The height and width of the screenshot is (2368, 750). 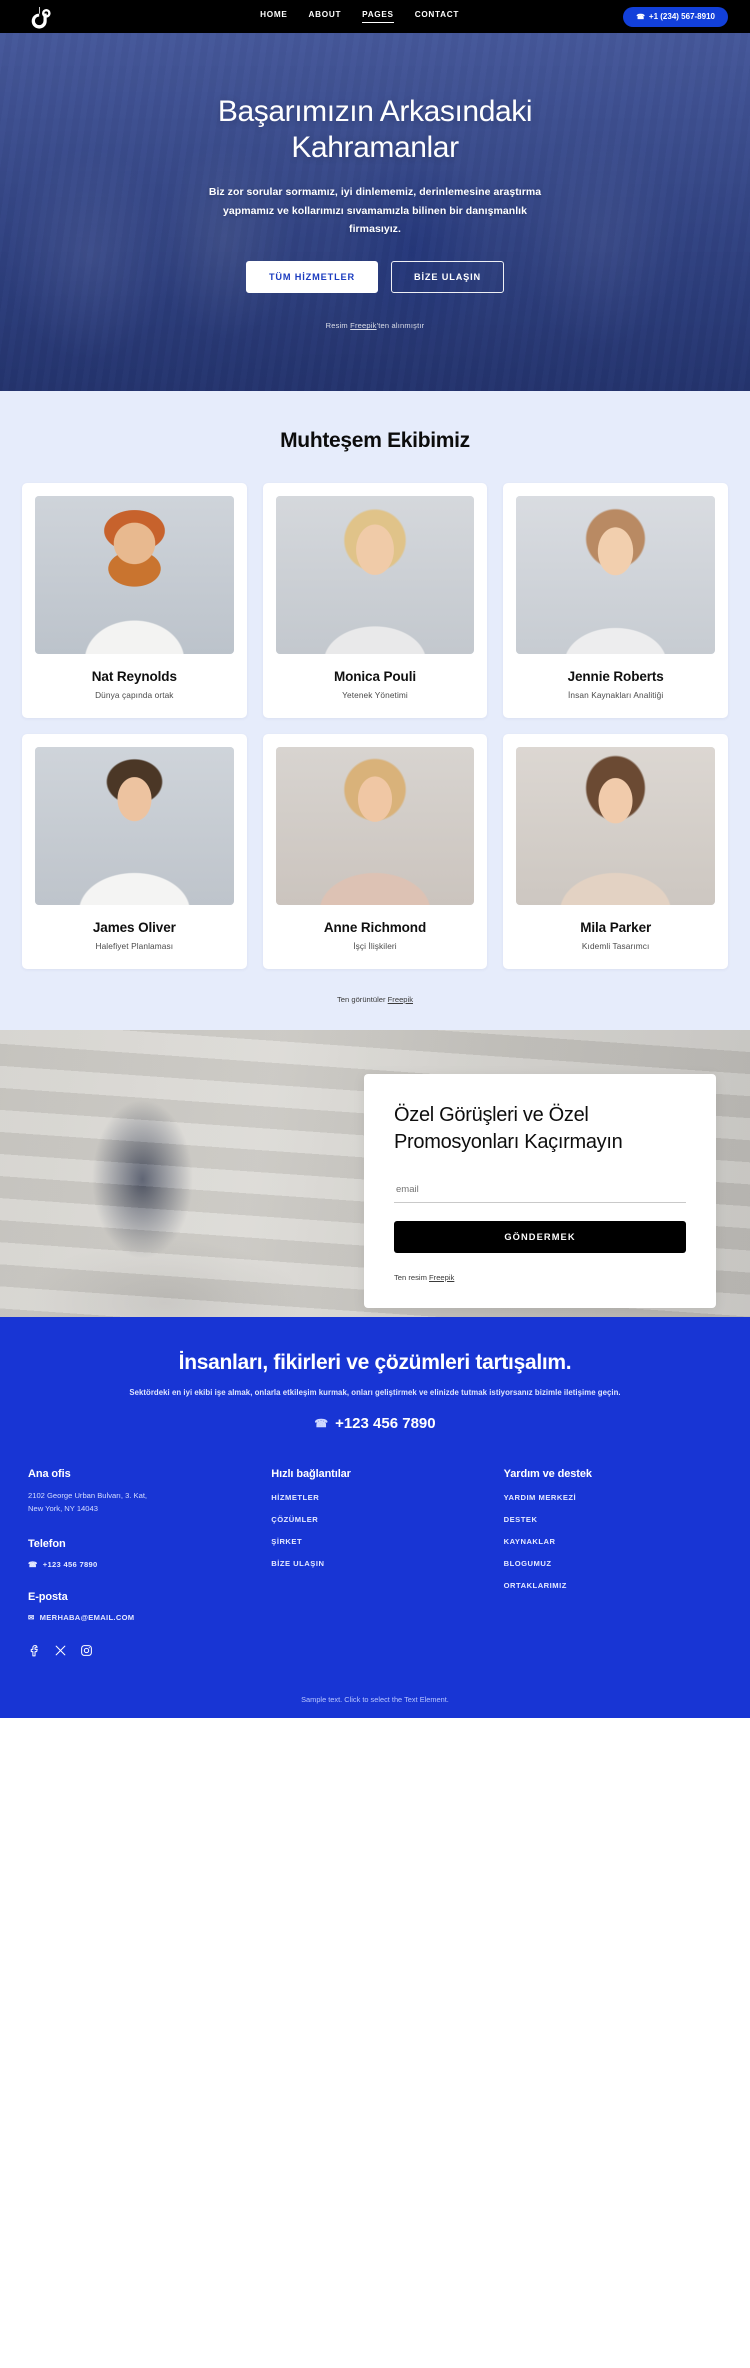 I want to click on footer-help-heading: Yardım ve destek, so click(x=547, y=1474).